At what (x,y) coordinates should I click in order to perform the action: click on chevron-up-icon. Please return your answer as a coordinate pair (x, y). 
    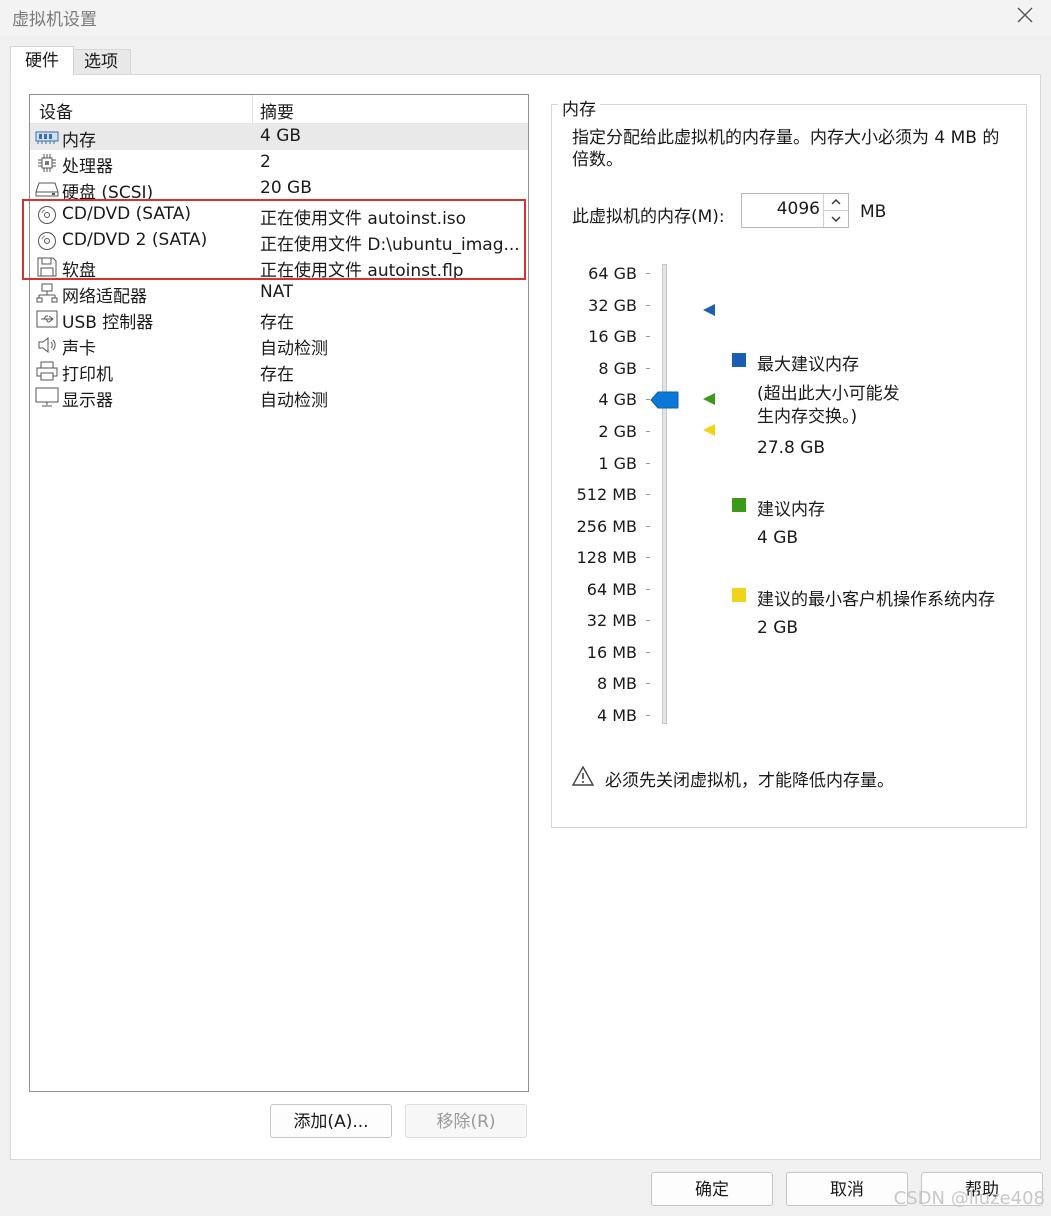
    Looking at the image, I should click on (836, 202).